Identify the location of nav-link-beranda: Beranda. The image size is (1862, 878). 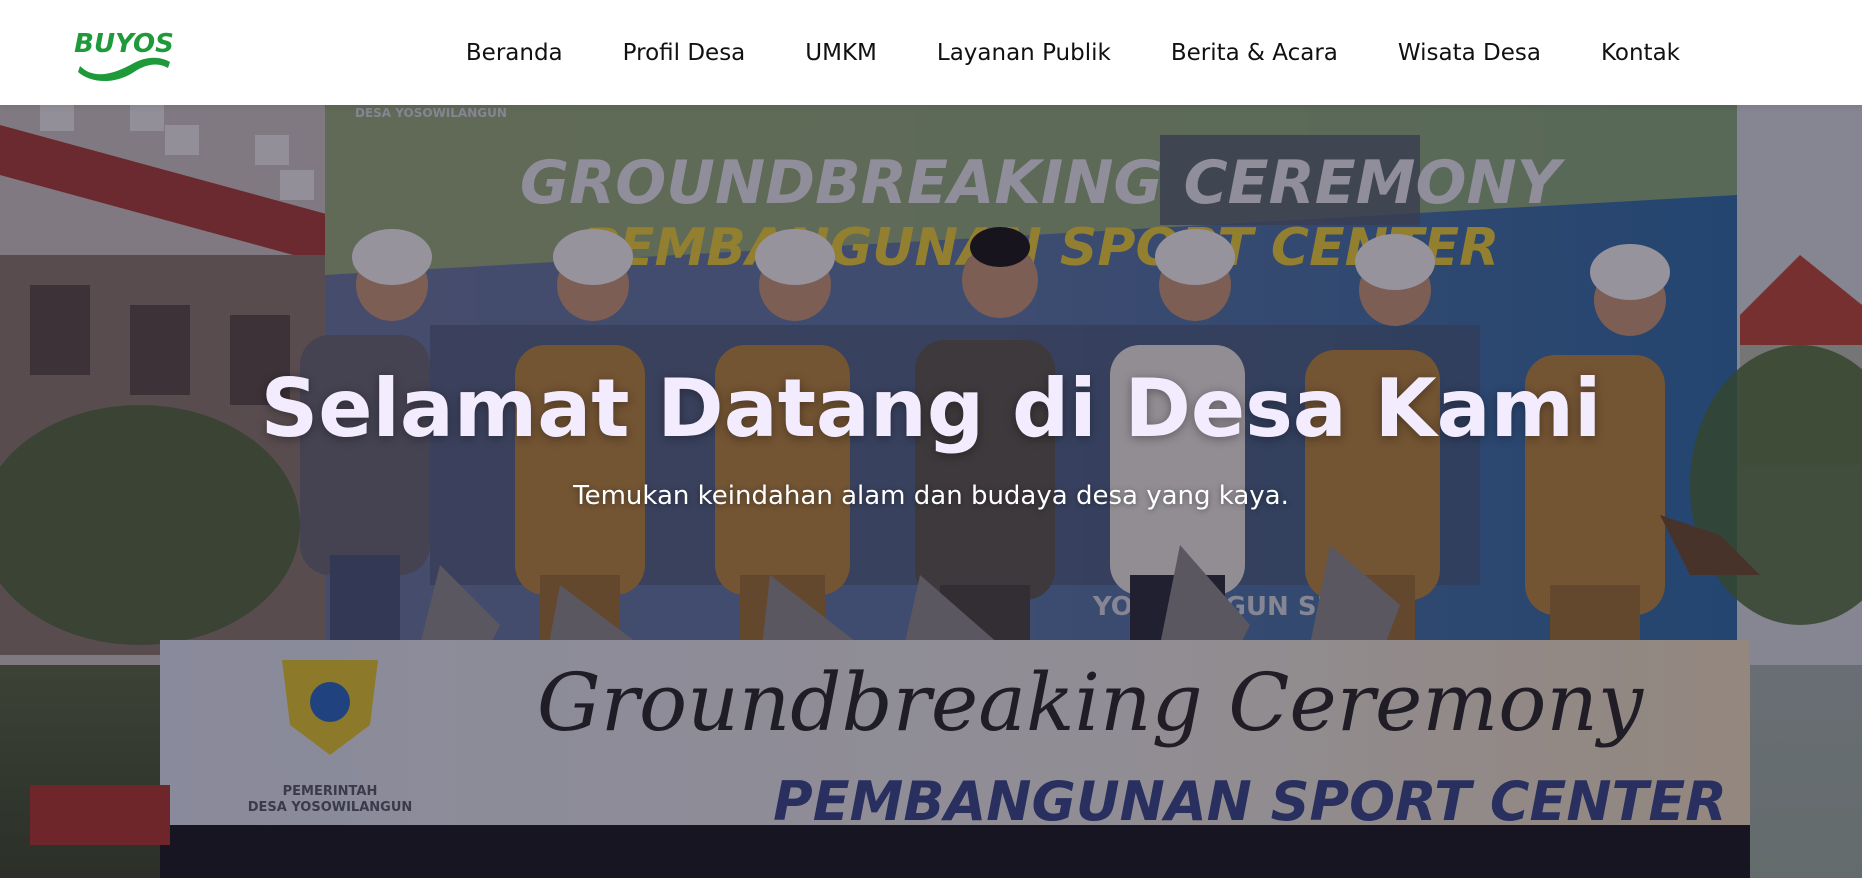
(514, 53).